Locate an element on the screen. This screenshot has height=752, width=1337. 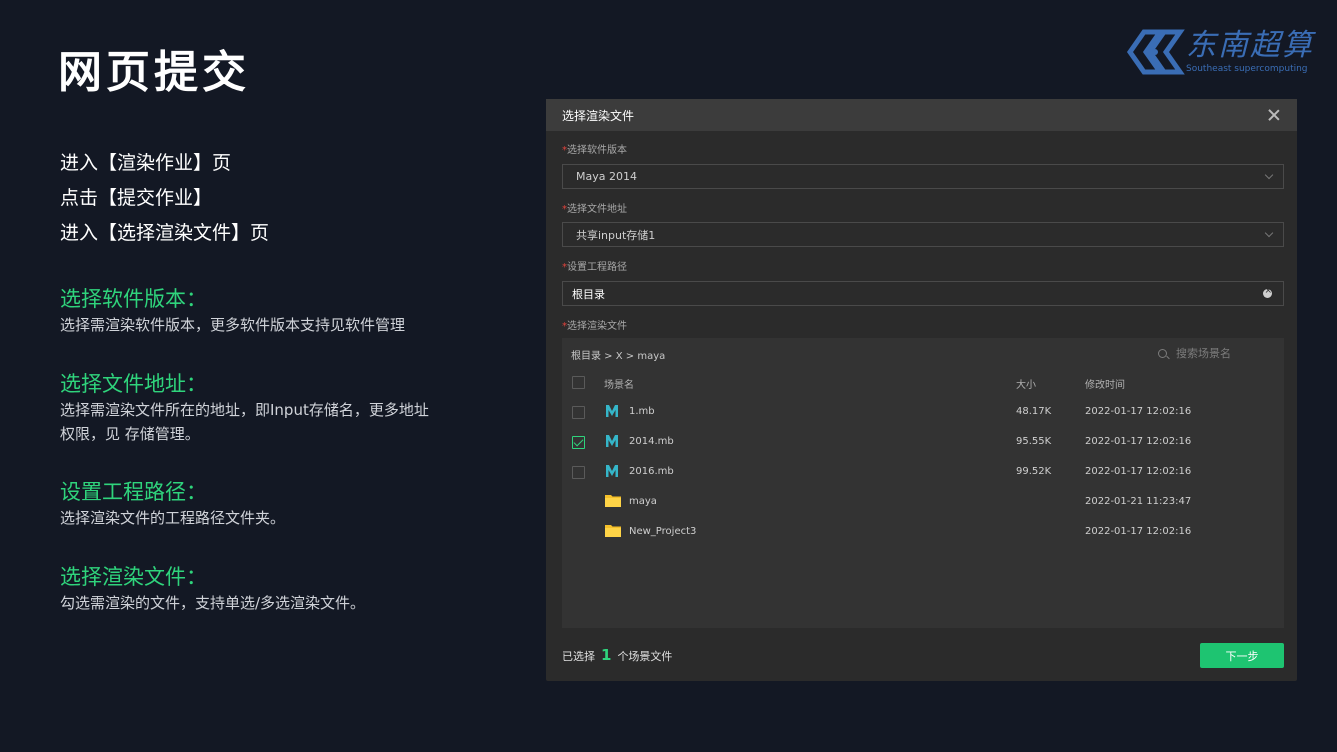
close-icon is located at coordinates (1274, 115).